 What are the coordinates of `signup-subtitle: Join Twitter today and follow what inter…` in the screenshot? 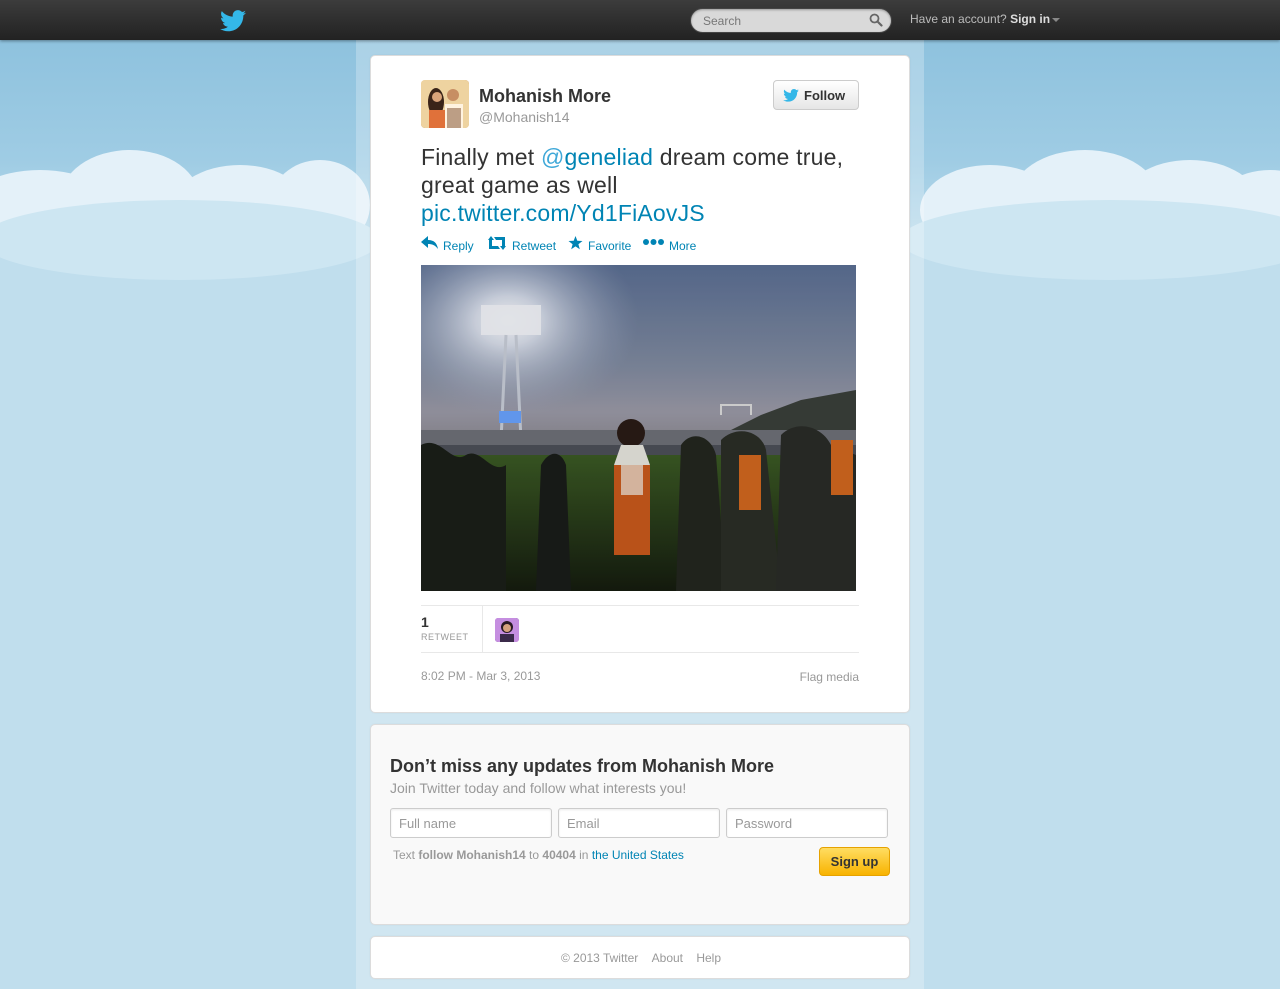 It's located at (538, 788).